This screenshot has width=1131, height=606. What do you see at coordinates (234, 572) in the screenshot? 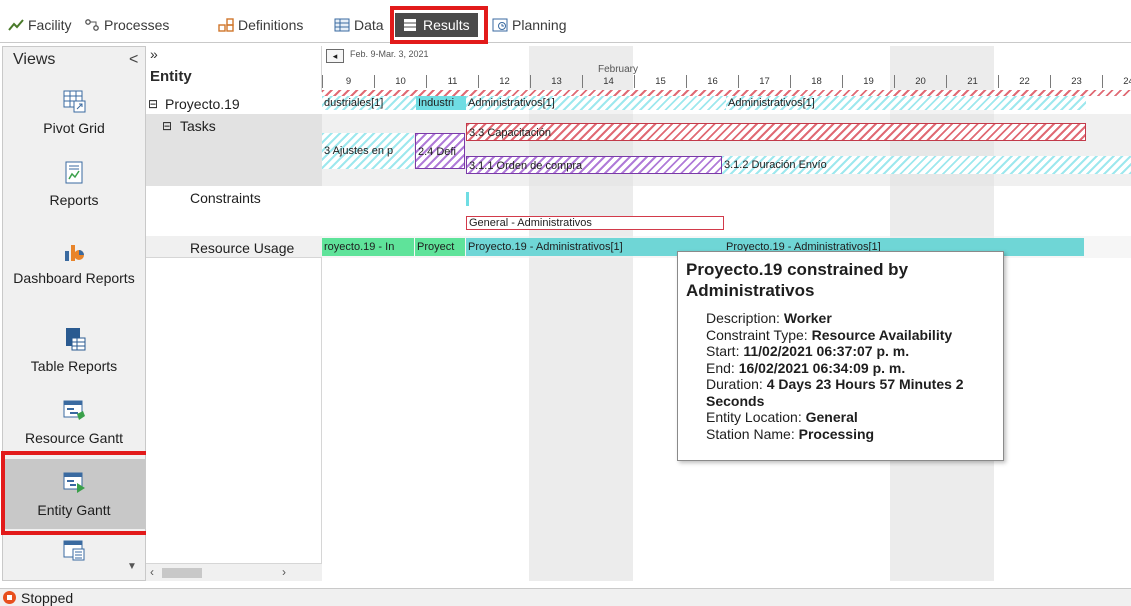
I see `tree-horizontal-scrollbar: ‹ ›` at bounding box center [234, 572].